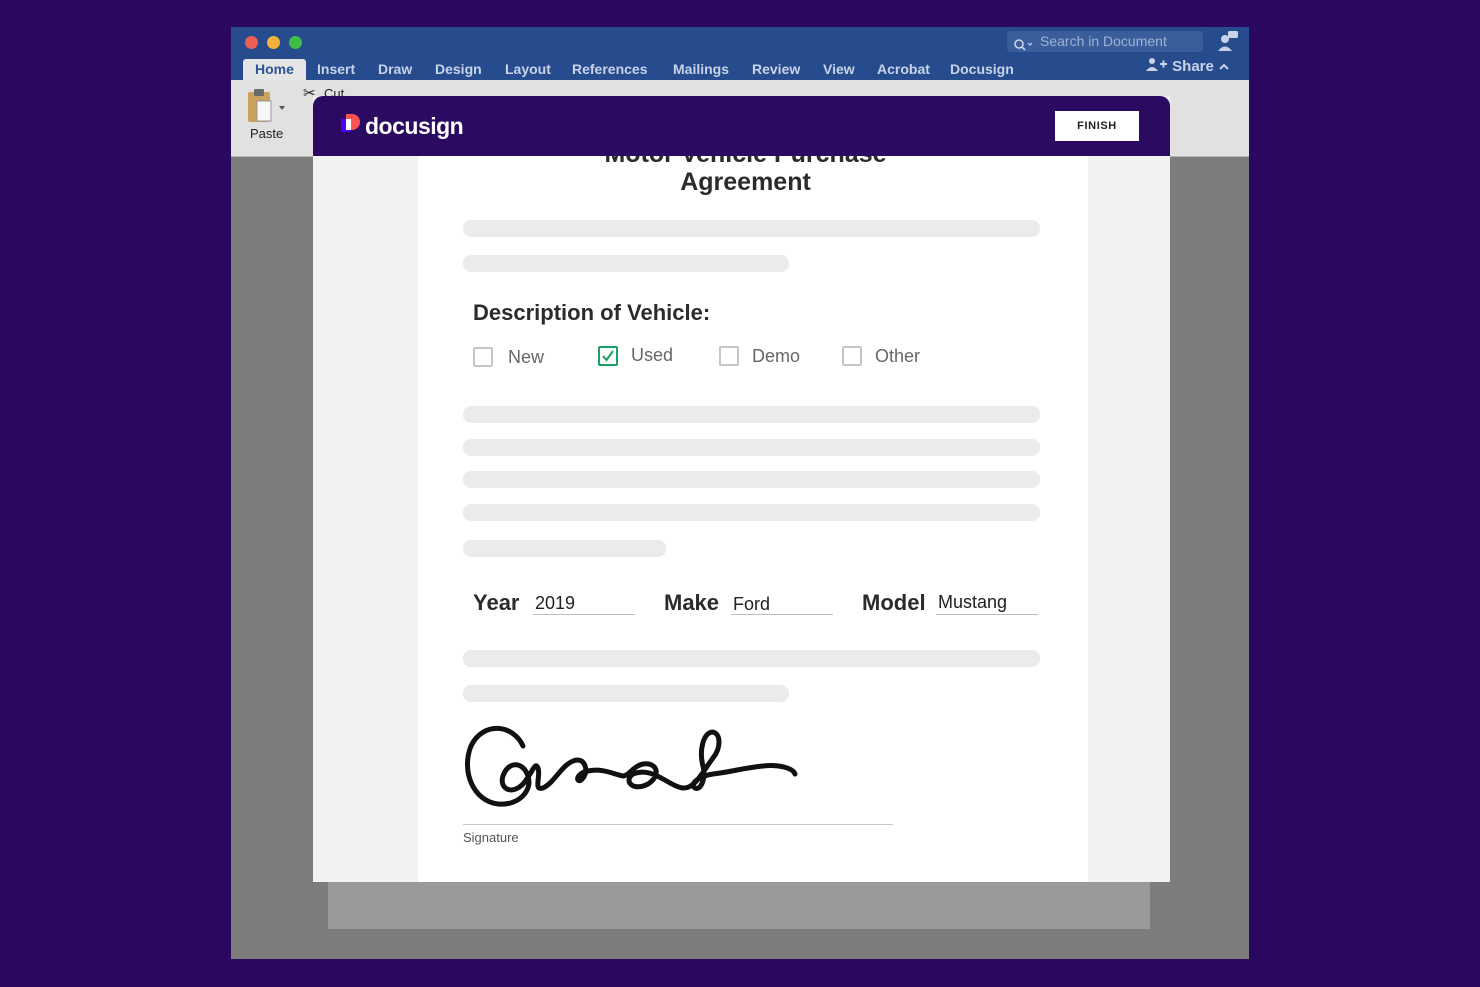  What do you see at coordinates (982, 69) in the screenshot?
I see `tab-docusign: Docusign` at bounding box center [982, 69].